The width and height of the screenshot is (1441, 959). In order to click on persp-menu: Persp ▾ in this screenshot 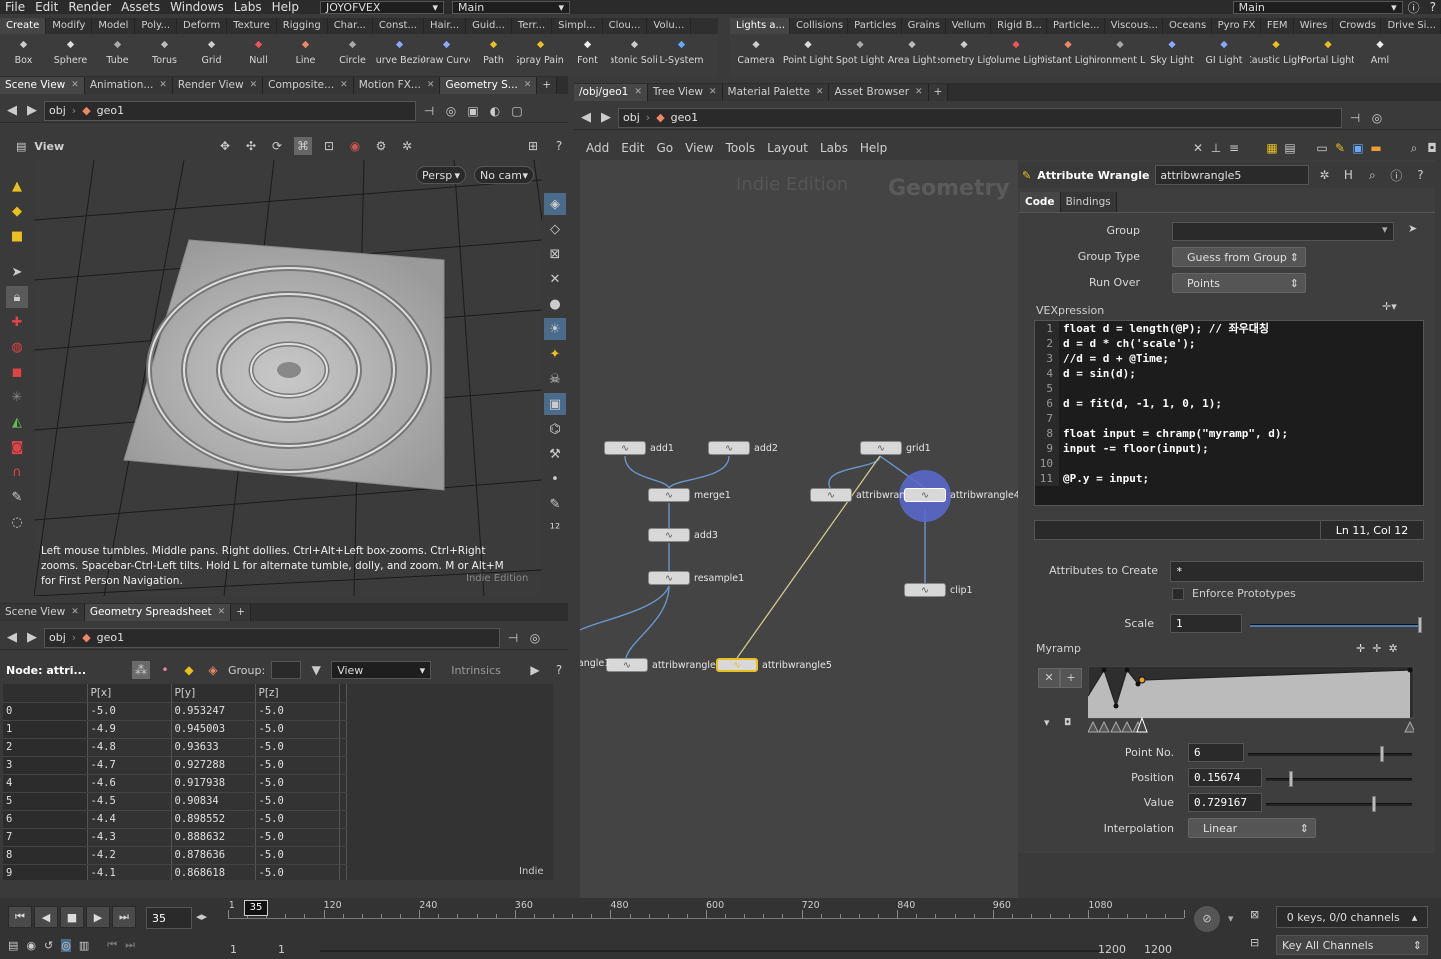, I will do `click(441, 175)`.